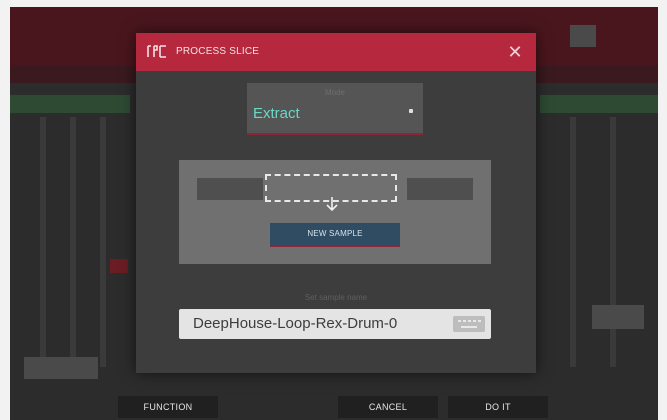 This screenshot has height=420, width=667. Describe the element at coordinates (515, 52) in the screenshot. I see `close-icon: ✕` at that location.